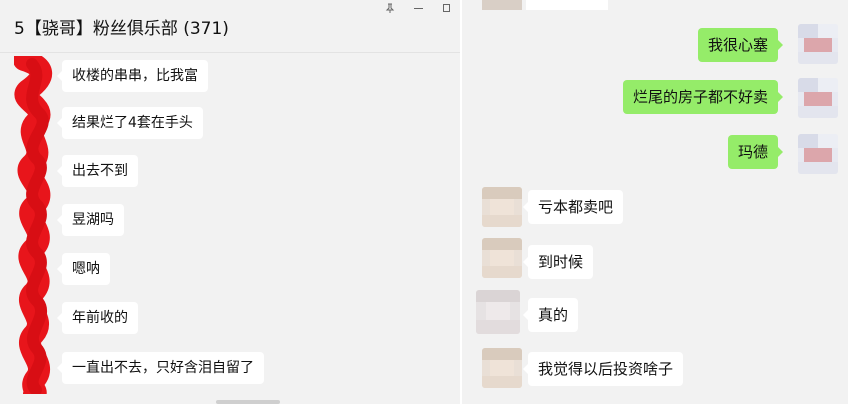  Describe the element at coordinates (502, 5) in the screenshot. I see `clipped-avatar` at that location.